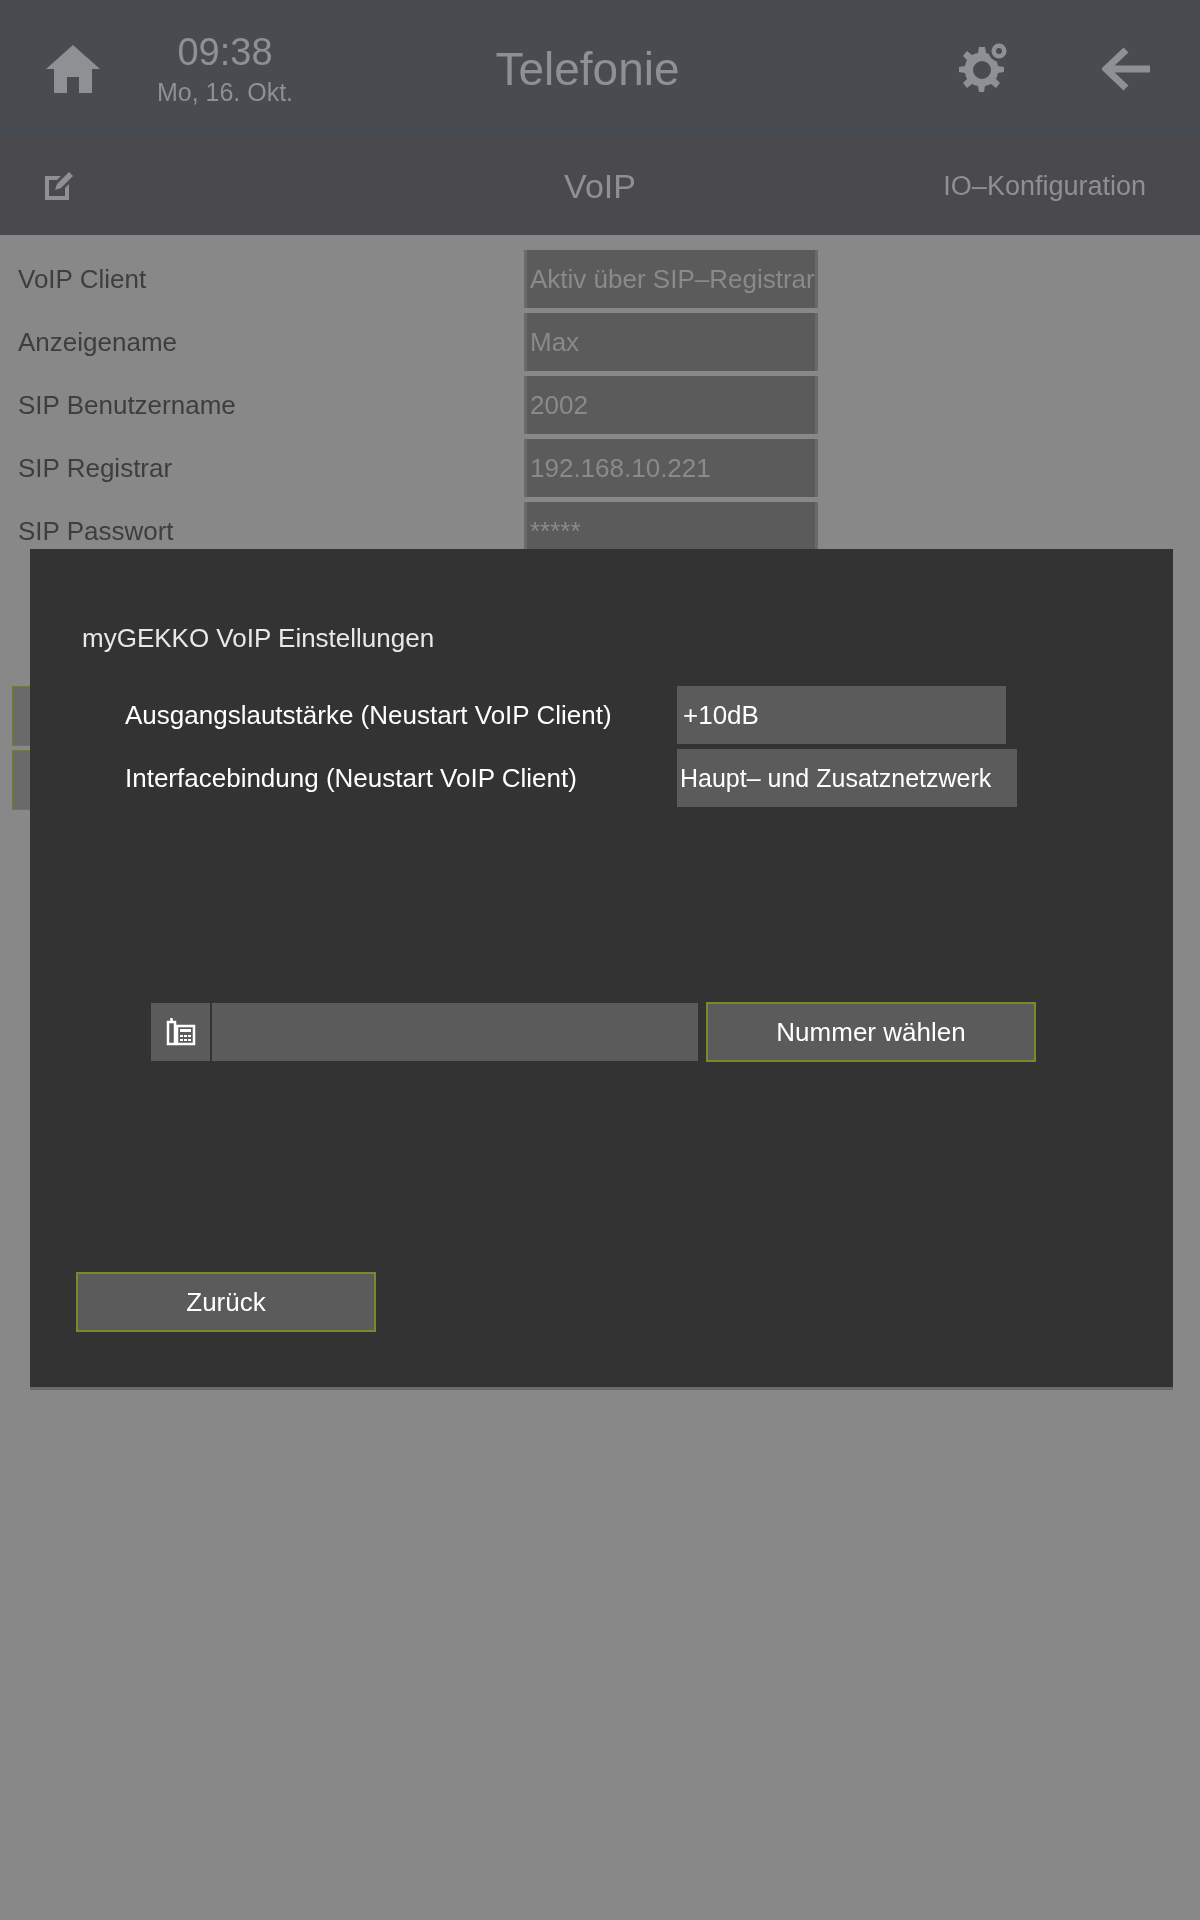 The width and height of the screenshot is (1200, 1920). Describe the element at coordinates (1044, 186) in the screenshot. I see `io-config-link: IO–Konfiguration` at that location.